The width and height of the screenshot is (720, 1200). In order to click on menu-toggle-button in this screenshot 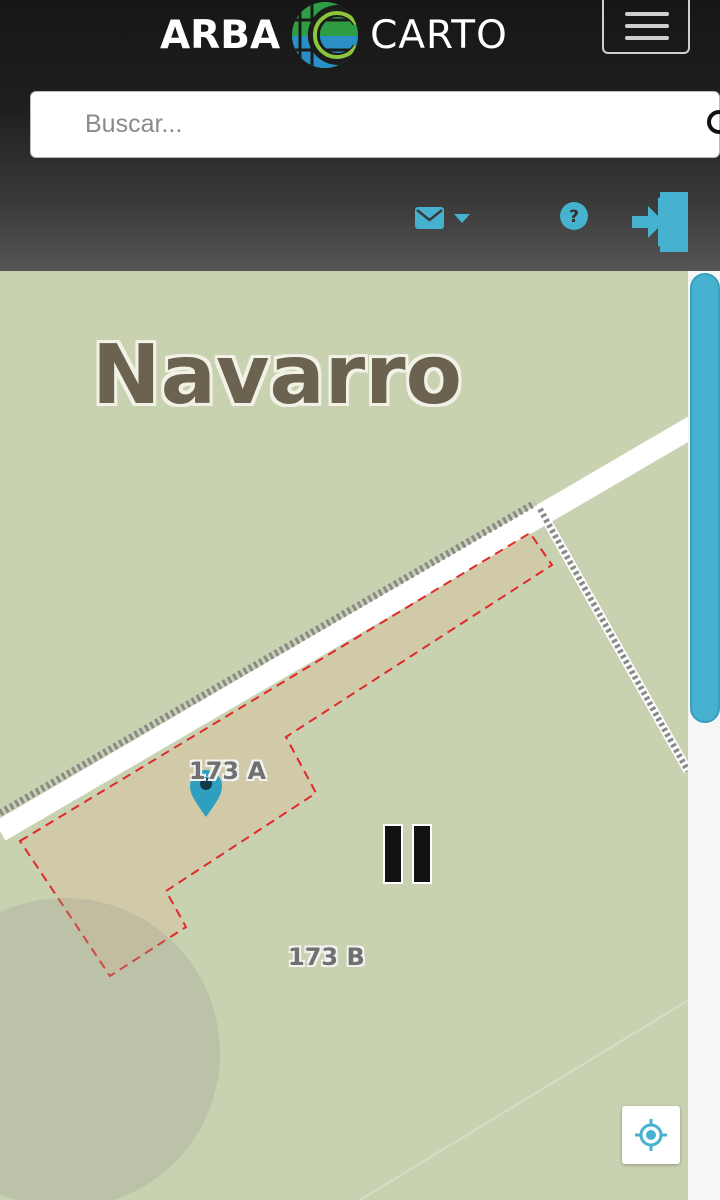, I will do `click(646, 27)`.